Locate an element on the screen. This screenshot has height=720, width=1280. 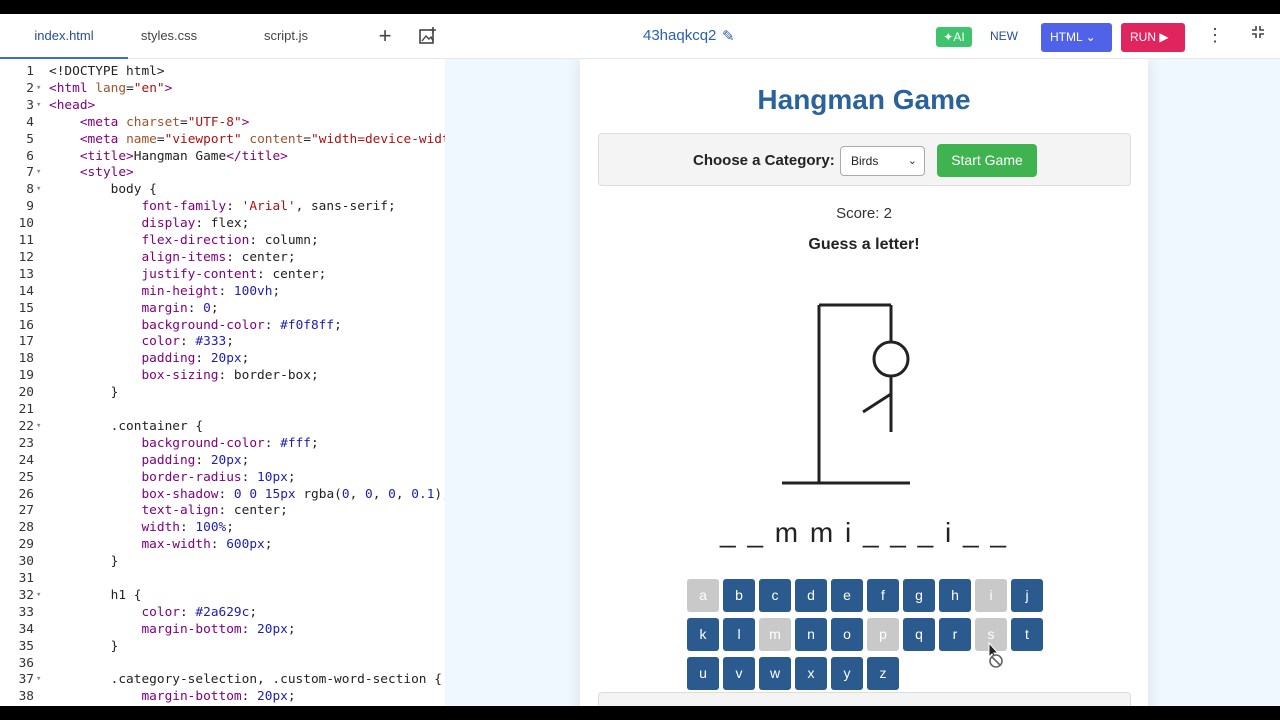
hangman-left-arm is located at coordinates (877, 403).